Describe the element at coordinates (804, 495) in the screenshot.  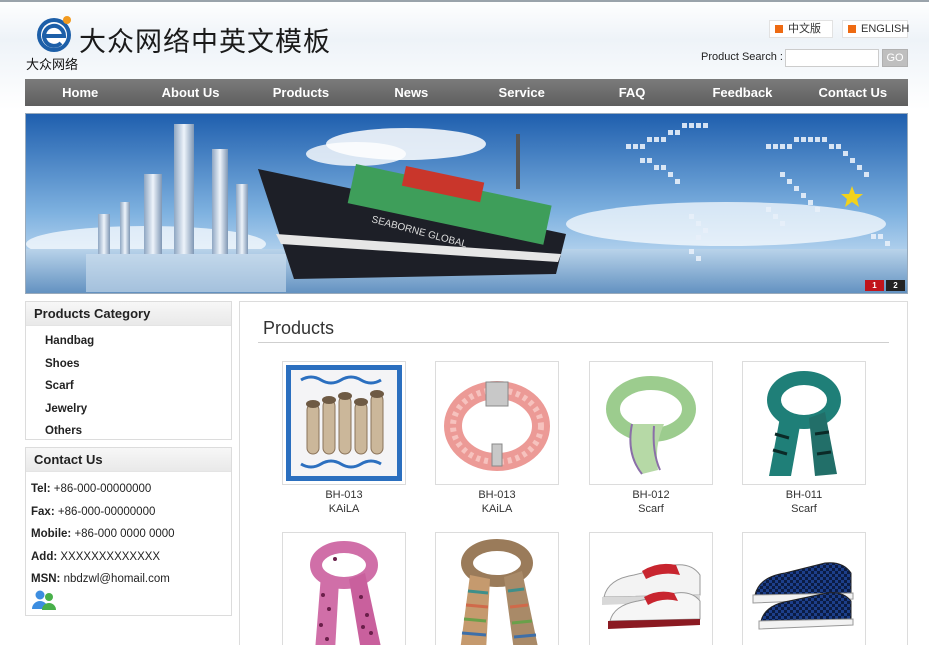
I see `product-code: BH-011` at that location.